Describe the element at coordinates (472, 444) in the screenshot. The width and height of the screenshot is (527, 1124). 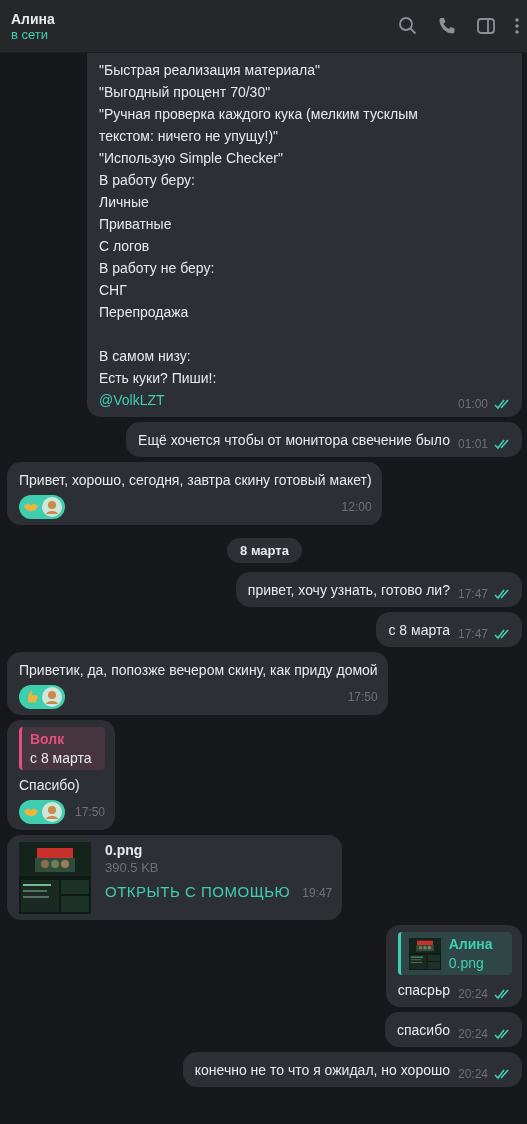
I see `message-time: 01:01` at that location.